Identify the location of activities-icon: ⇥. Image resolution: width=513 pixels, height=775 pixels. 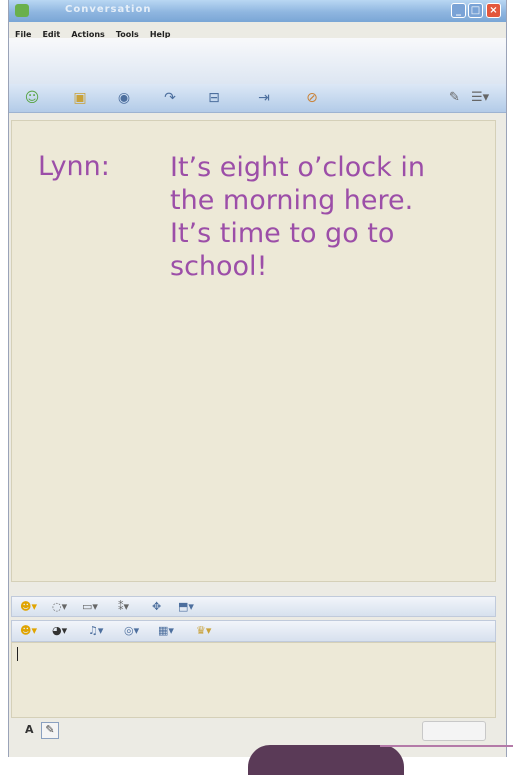
(264, 98).